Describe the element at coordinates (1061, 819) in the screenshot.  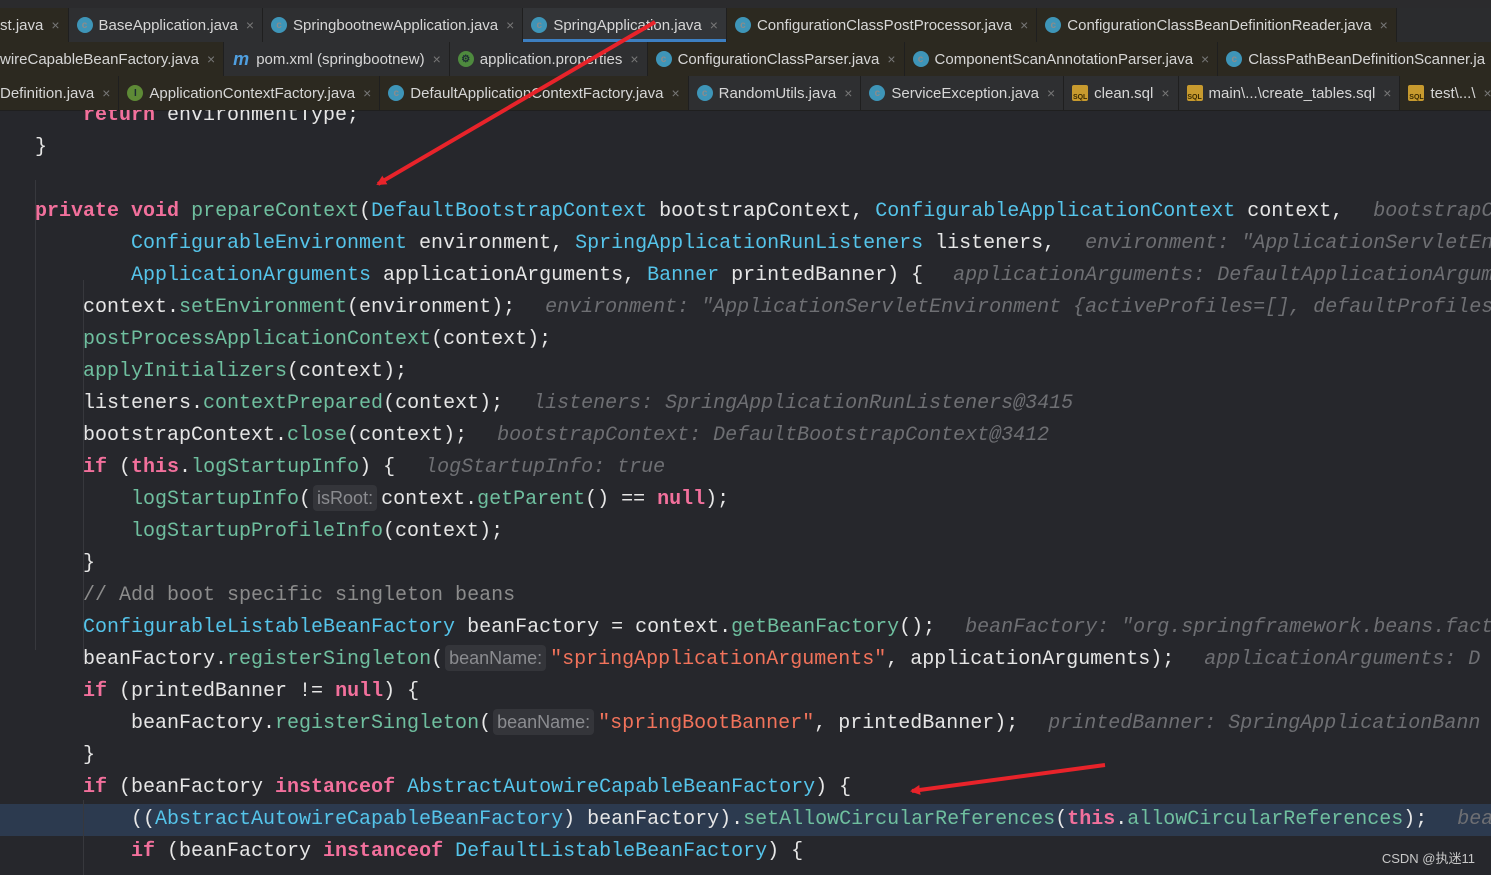
I see `code-text: (` at that location.